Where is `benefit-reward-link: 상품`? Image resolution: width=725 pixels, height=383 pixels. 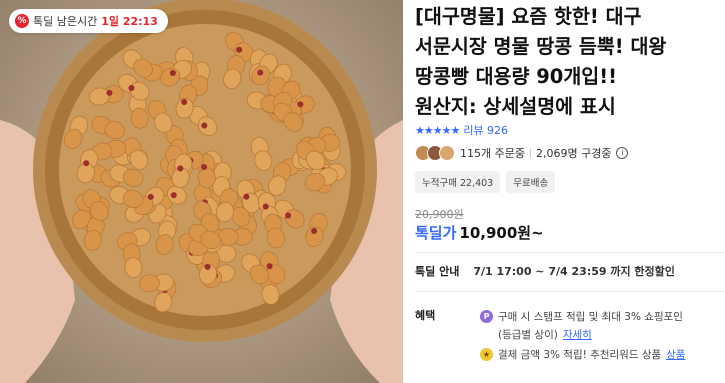
benefit-reward-link: 상품 is located at coordinates (675, 354).